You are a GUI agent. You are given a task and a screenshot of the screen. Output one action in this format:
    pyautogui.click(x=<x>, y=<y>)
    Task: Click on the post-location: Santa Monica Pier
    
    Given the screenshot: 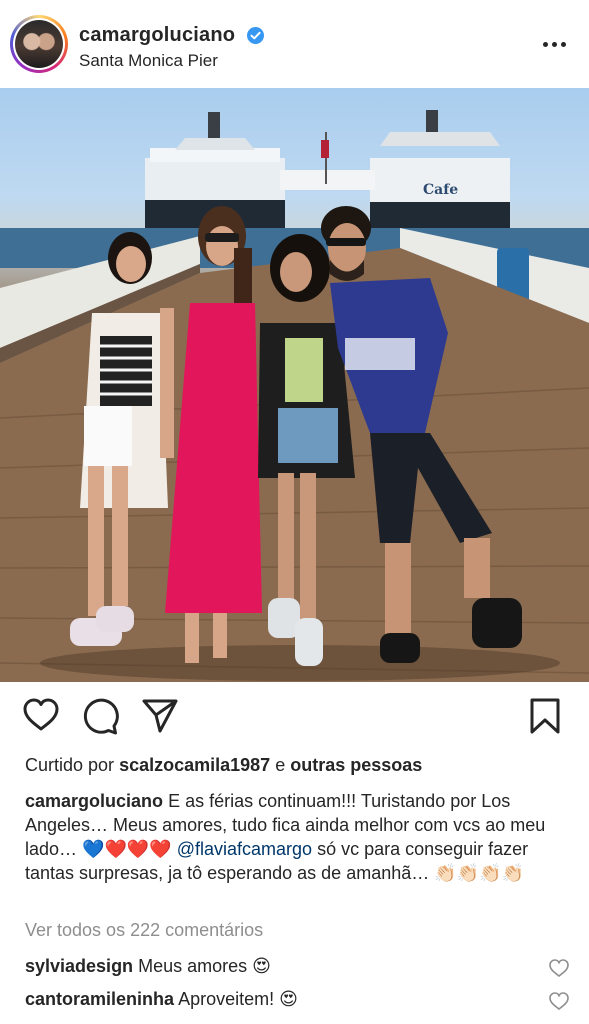 What is the action you would take?
    pyautogui.click(x=148, y=61)
    